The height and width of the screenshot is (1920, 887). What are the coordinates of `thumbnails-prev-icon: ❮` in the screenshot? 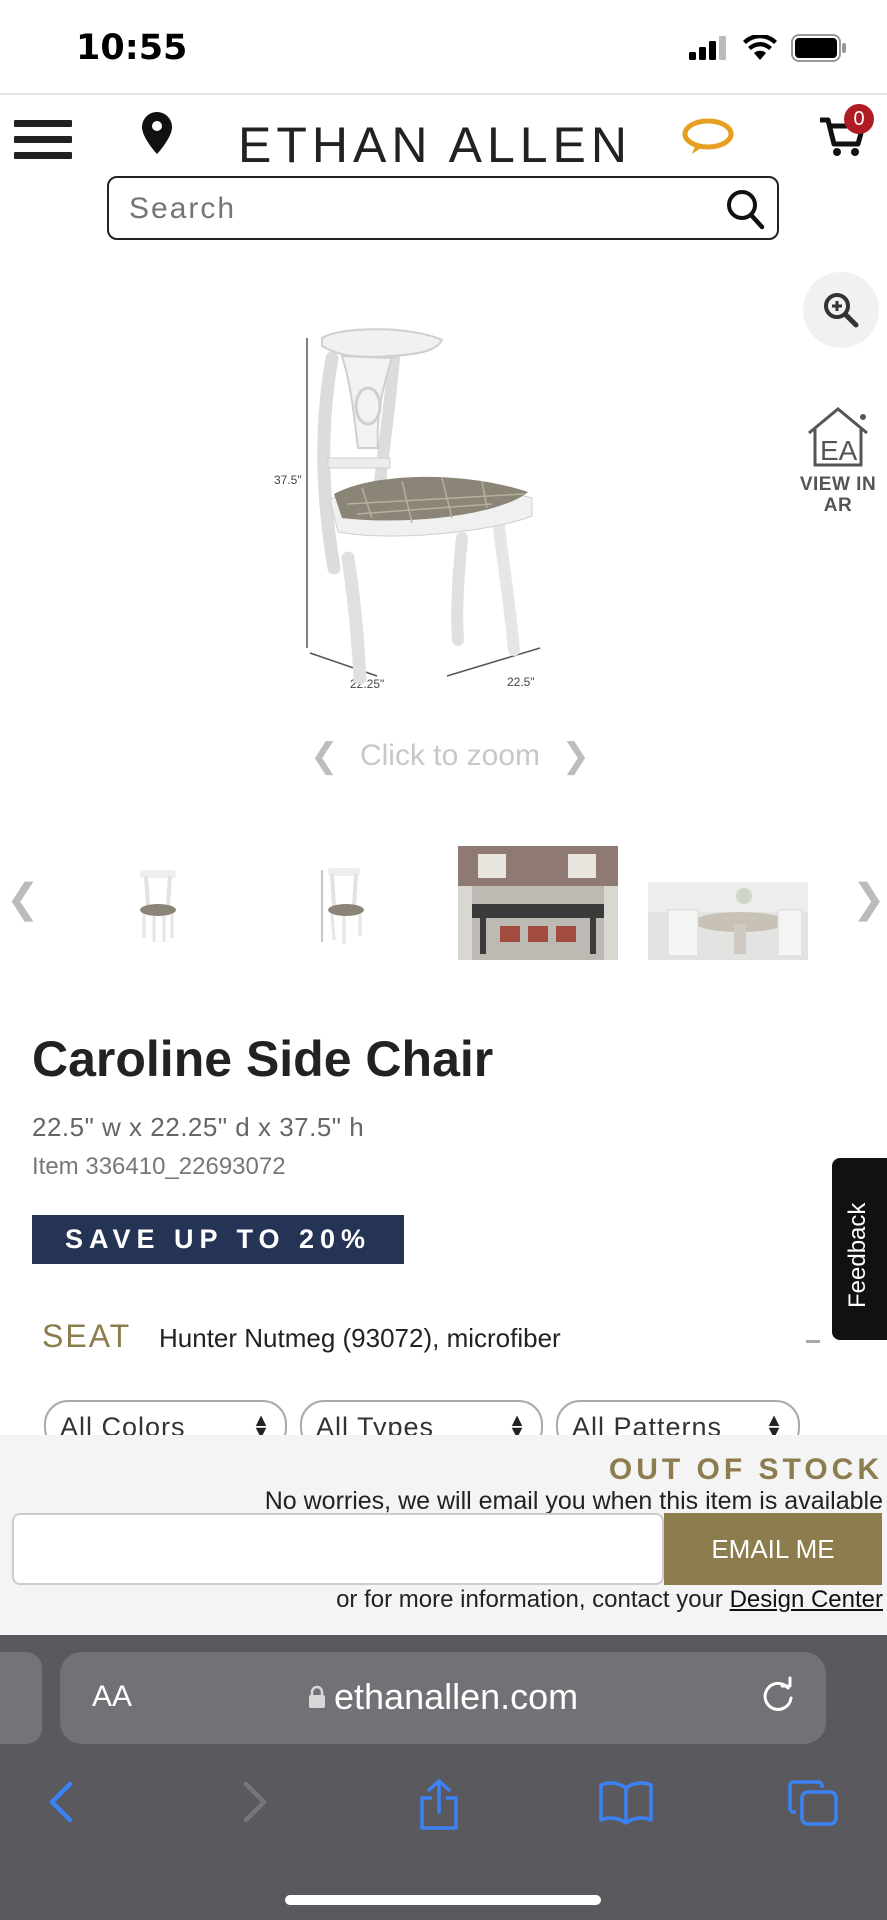 It's located at (23, 899).